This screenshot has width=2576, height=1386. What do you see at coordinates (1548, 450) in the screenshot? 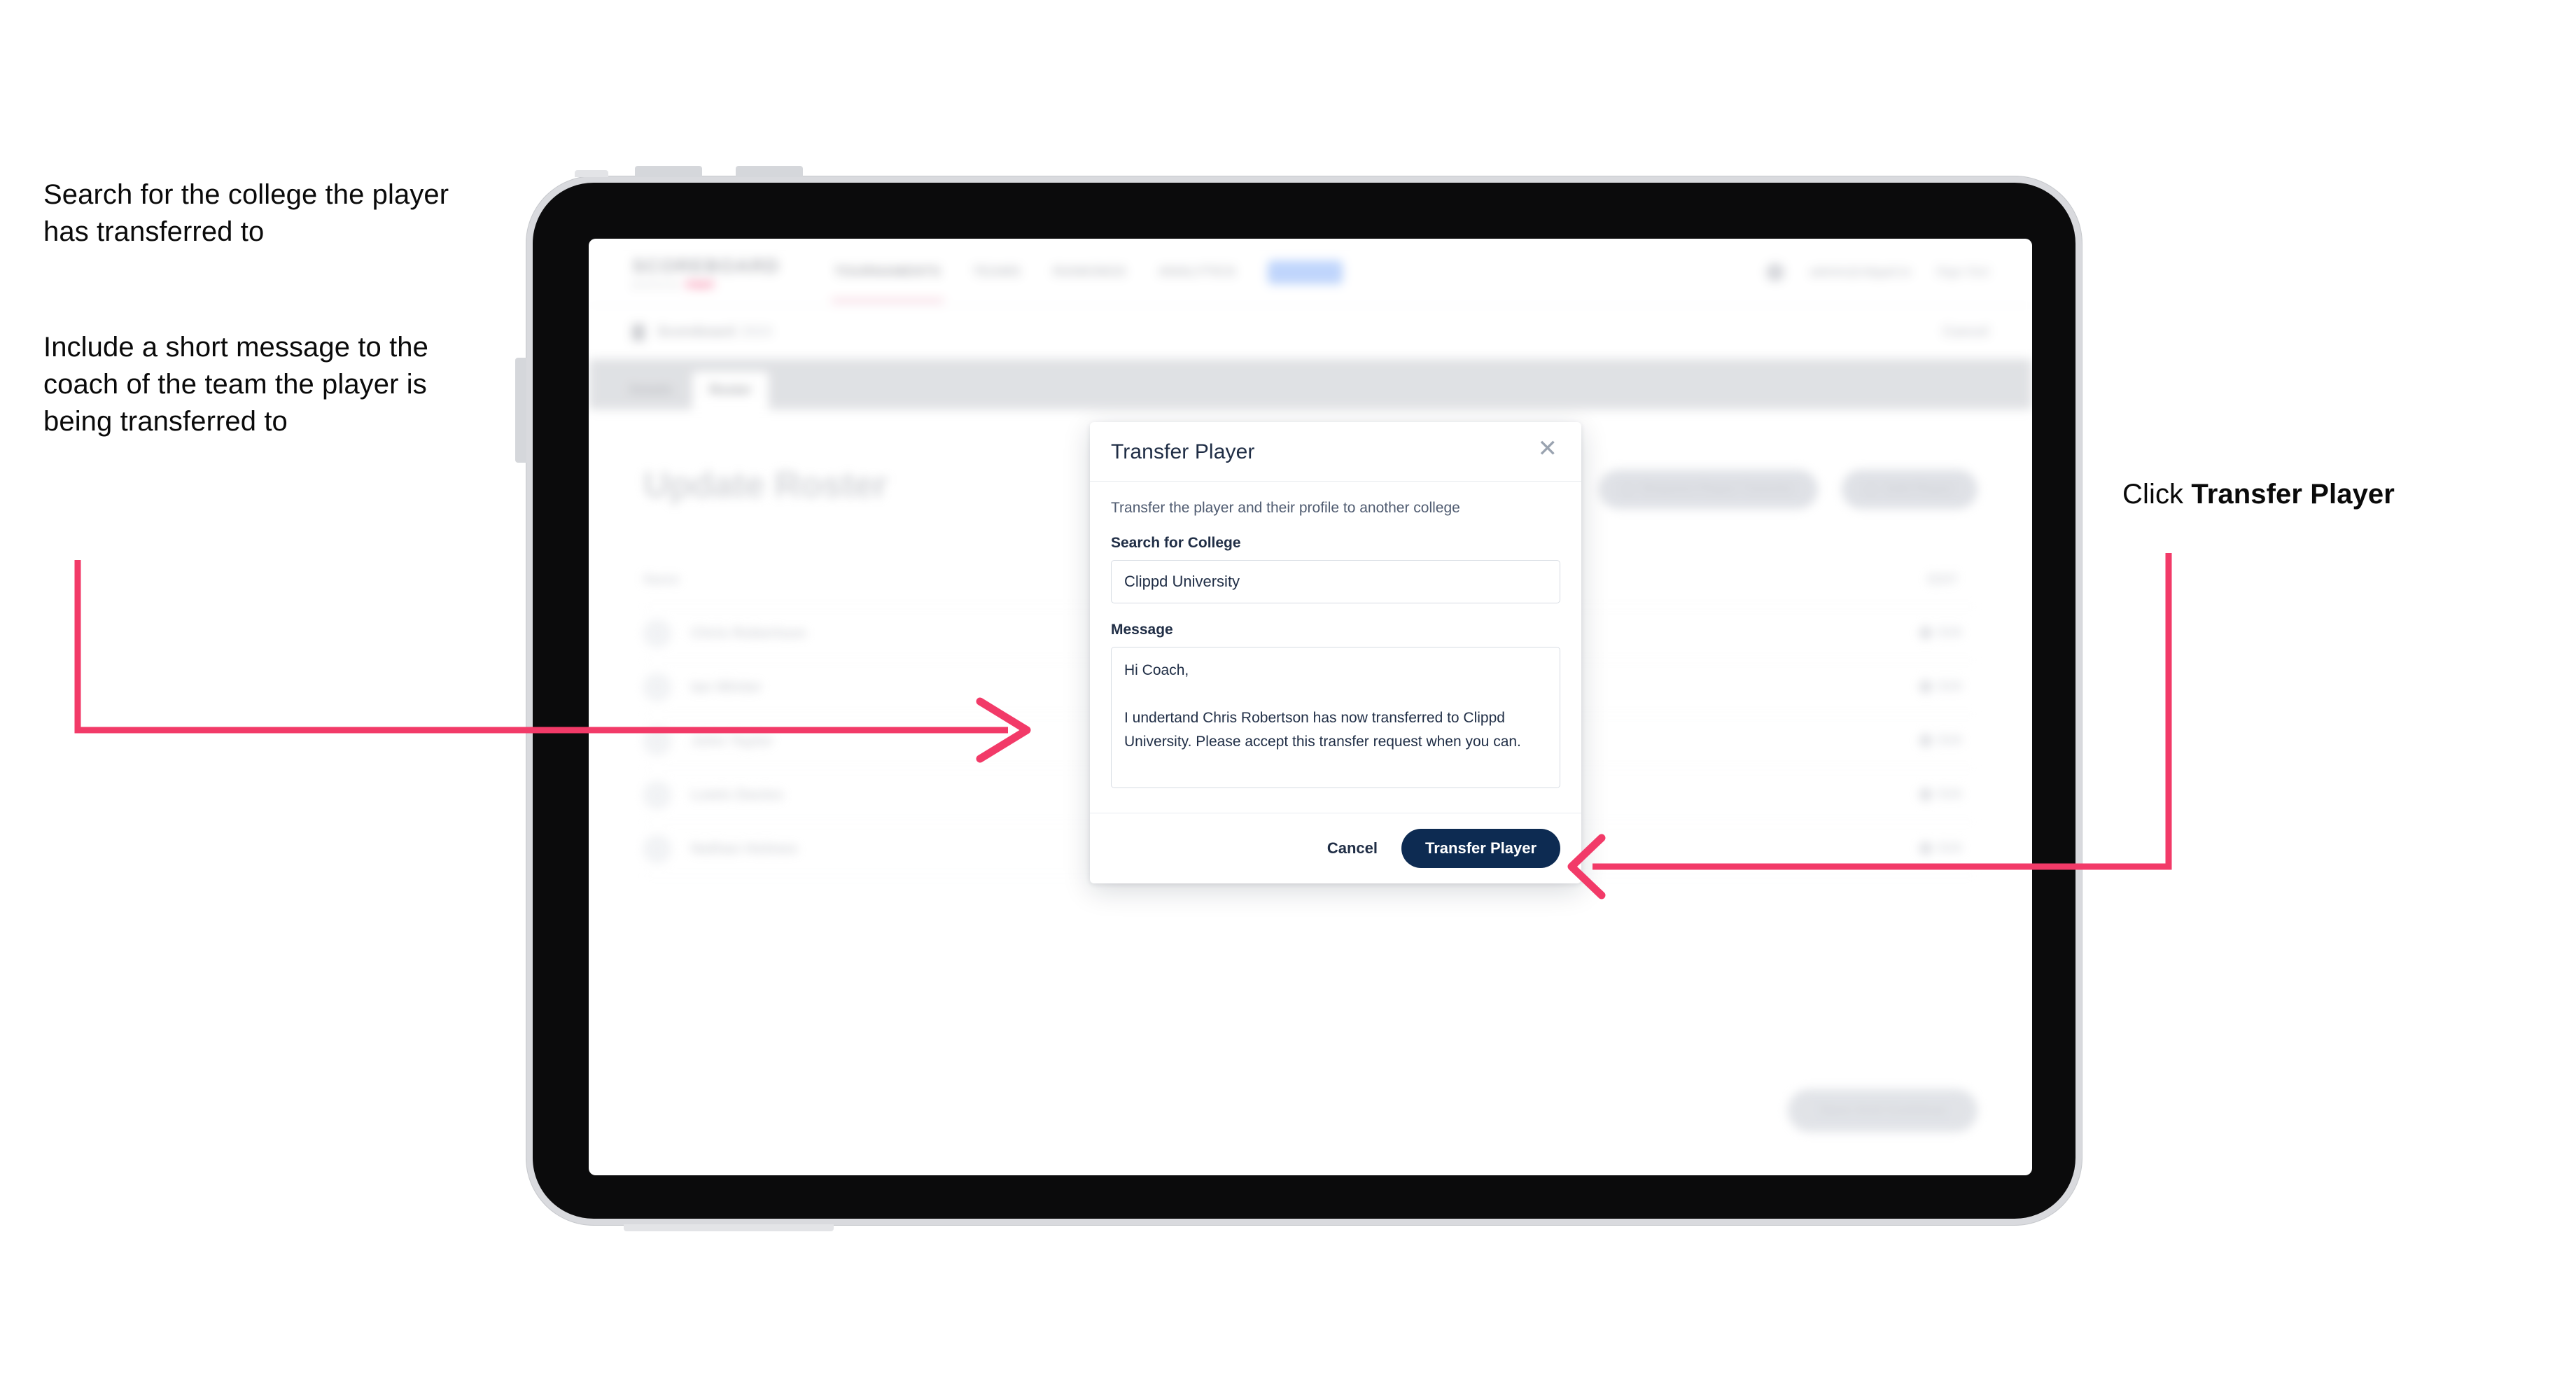
I see `close-icon: ✕` at bounding box center [1548, 450].